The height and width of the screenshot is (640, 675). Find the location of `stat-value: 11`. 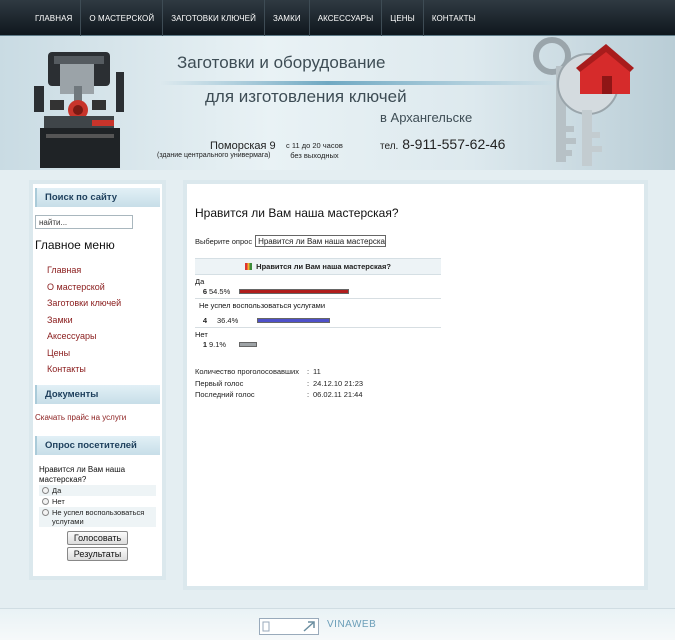

stat-value: 11 is located at coordinates (317, 371).